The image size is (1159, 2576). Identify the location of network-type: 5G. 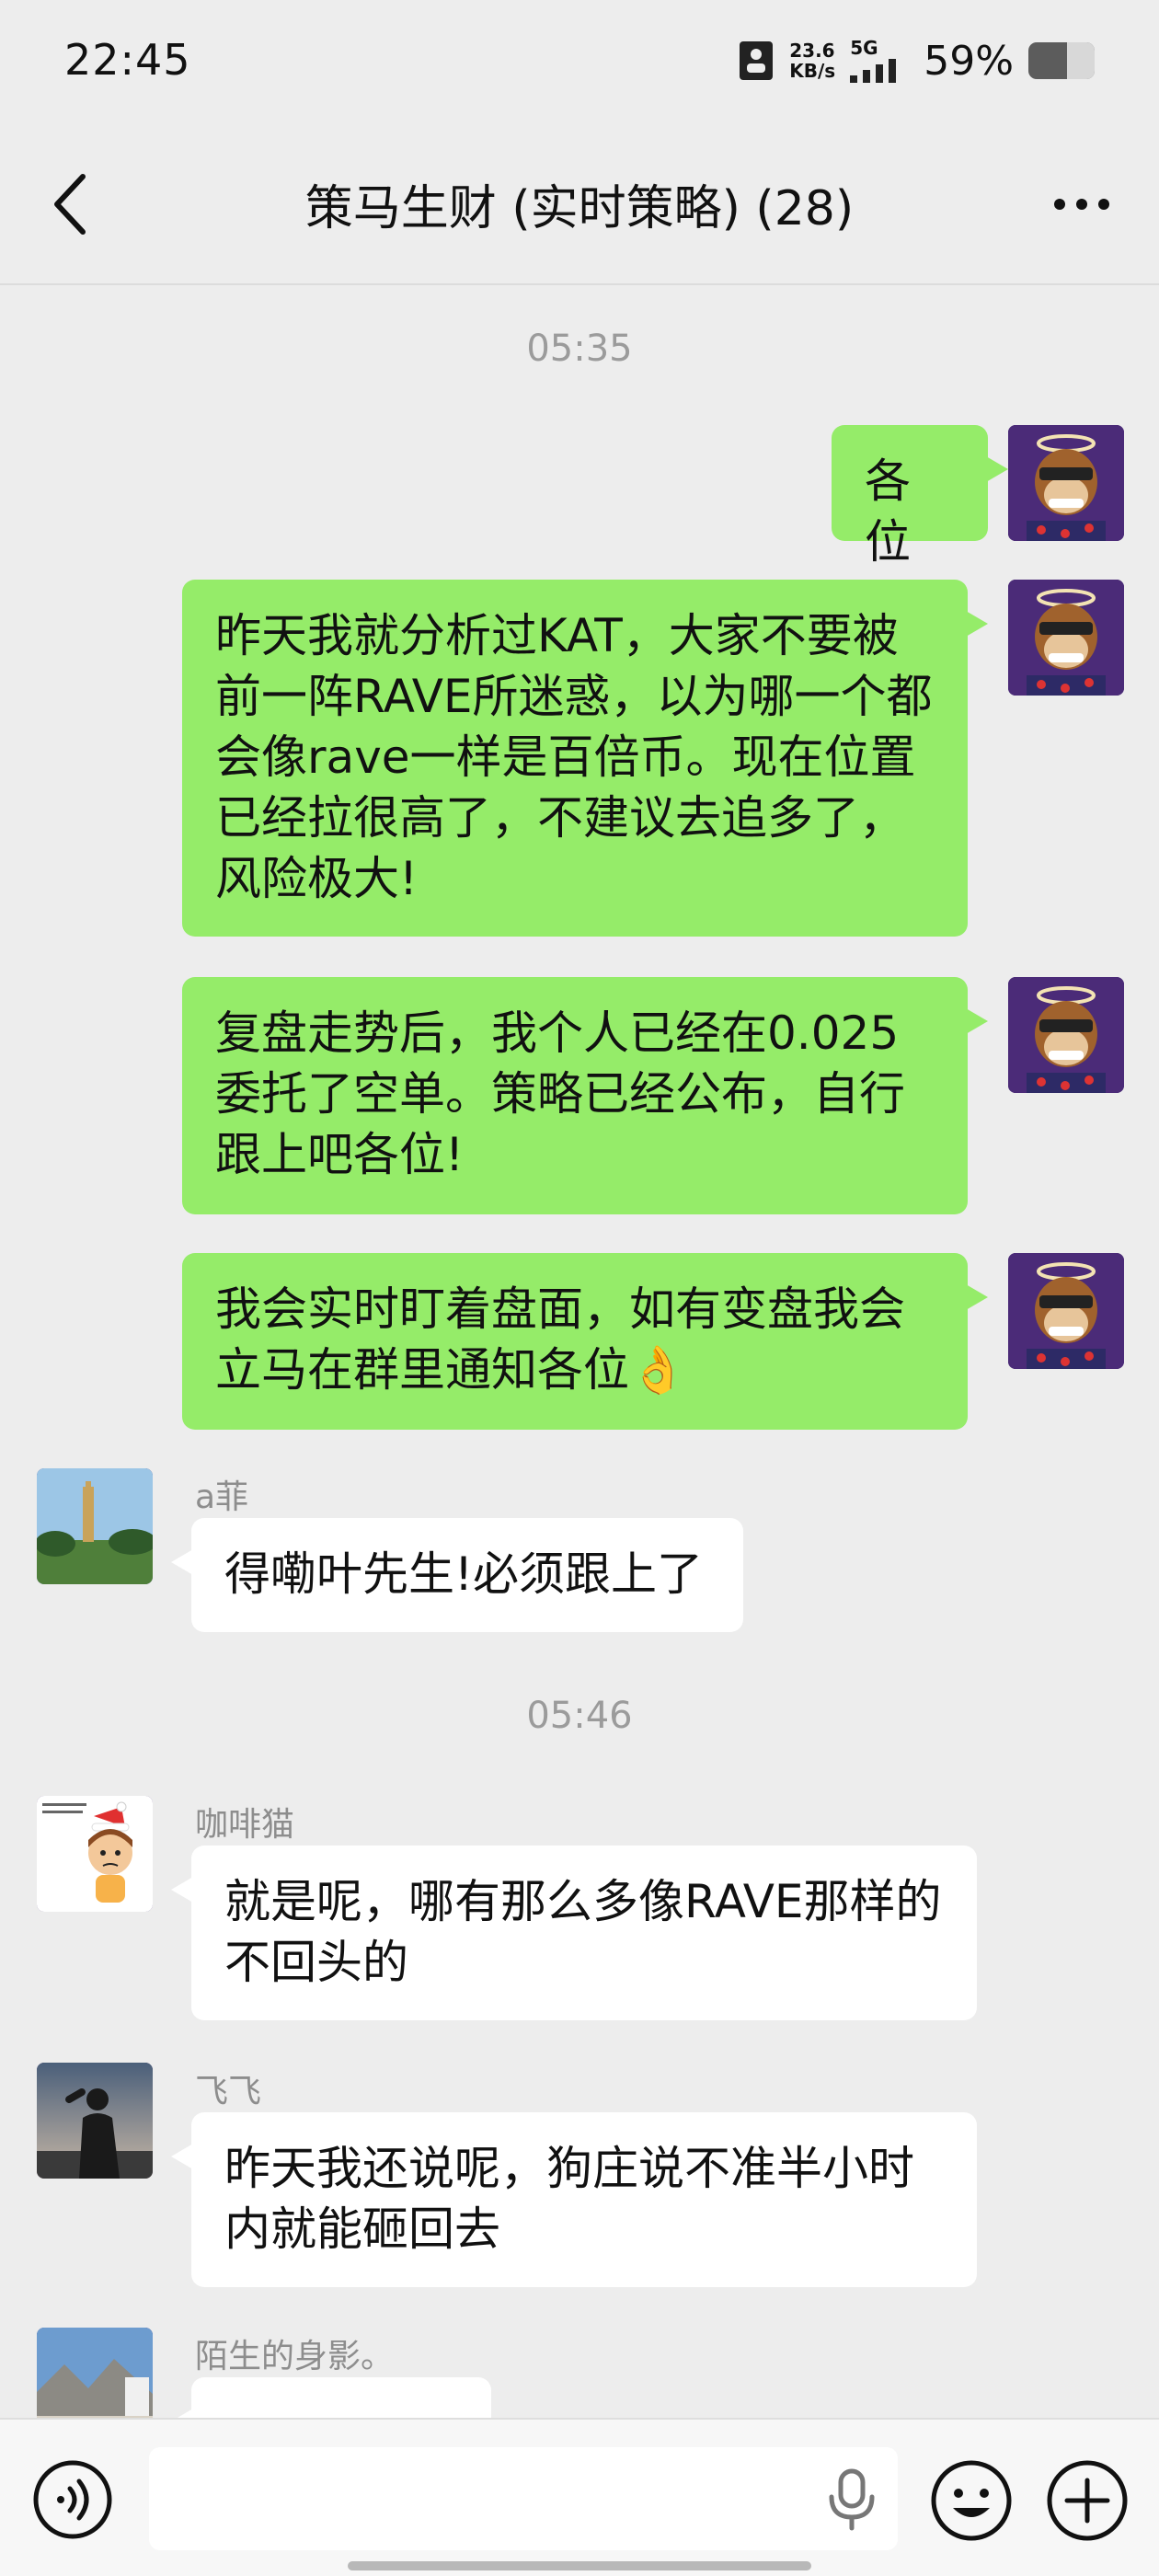
(879, 61).